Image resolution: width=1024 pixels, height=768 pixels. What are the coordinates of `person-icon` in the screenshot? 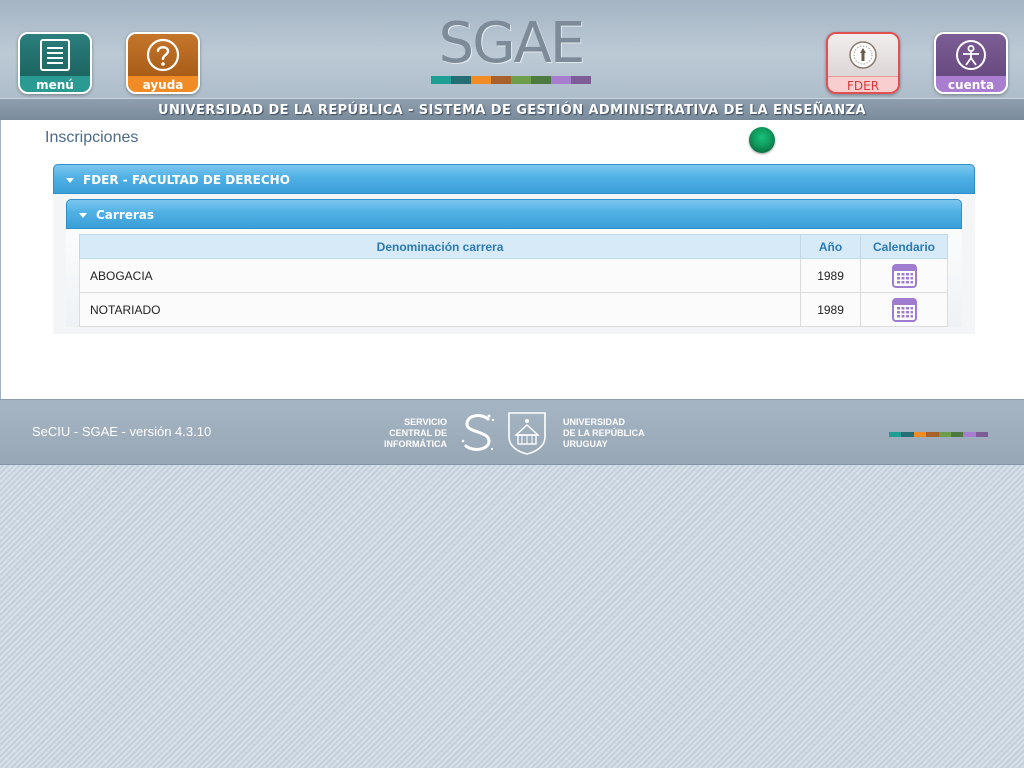 It's located at (971, 55).